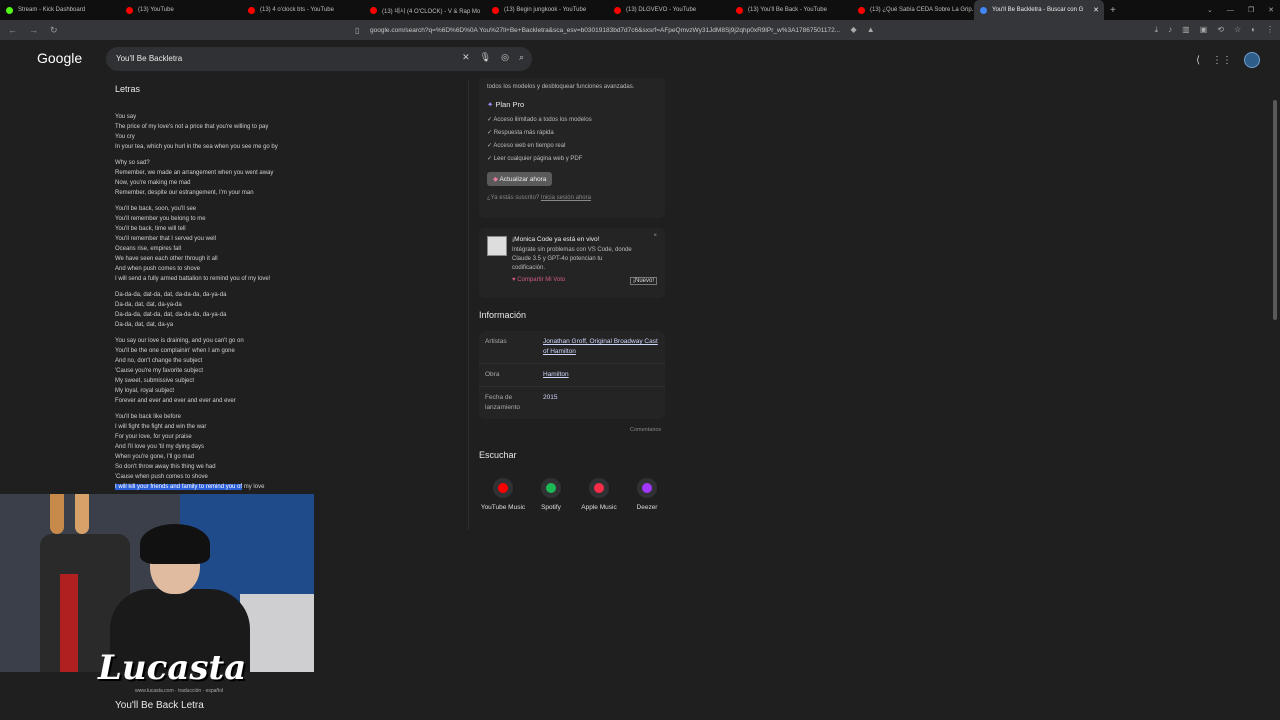 The height and width of the screenshot is (720, 1280). What do you see at coordinates (1210, 10) in the screenshot?
I see `tab-search-icon: ⌄` at bounding box center [1210, 10].